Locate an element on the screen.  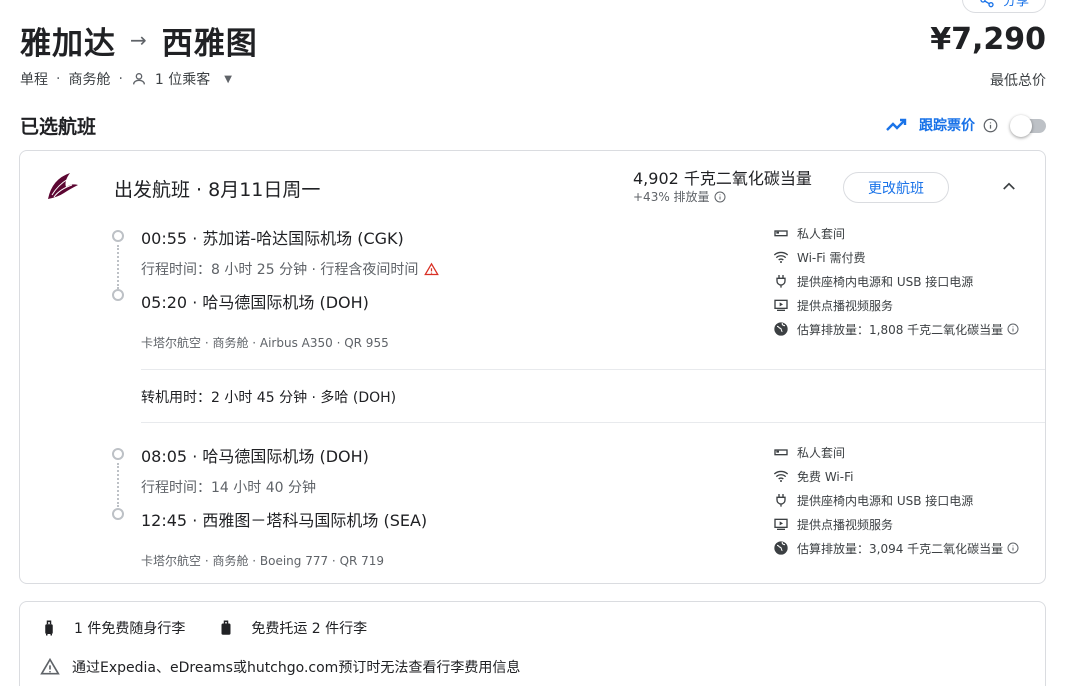
passenger-selector: 1 位乘客 ▼ is located at coordinates (181, 79).